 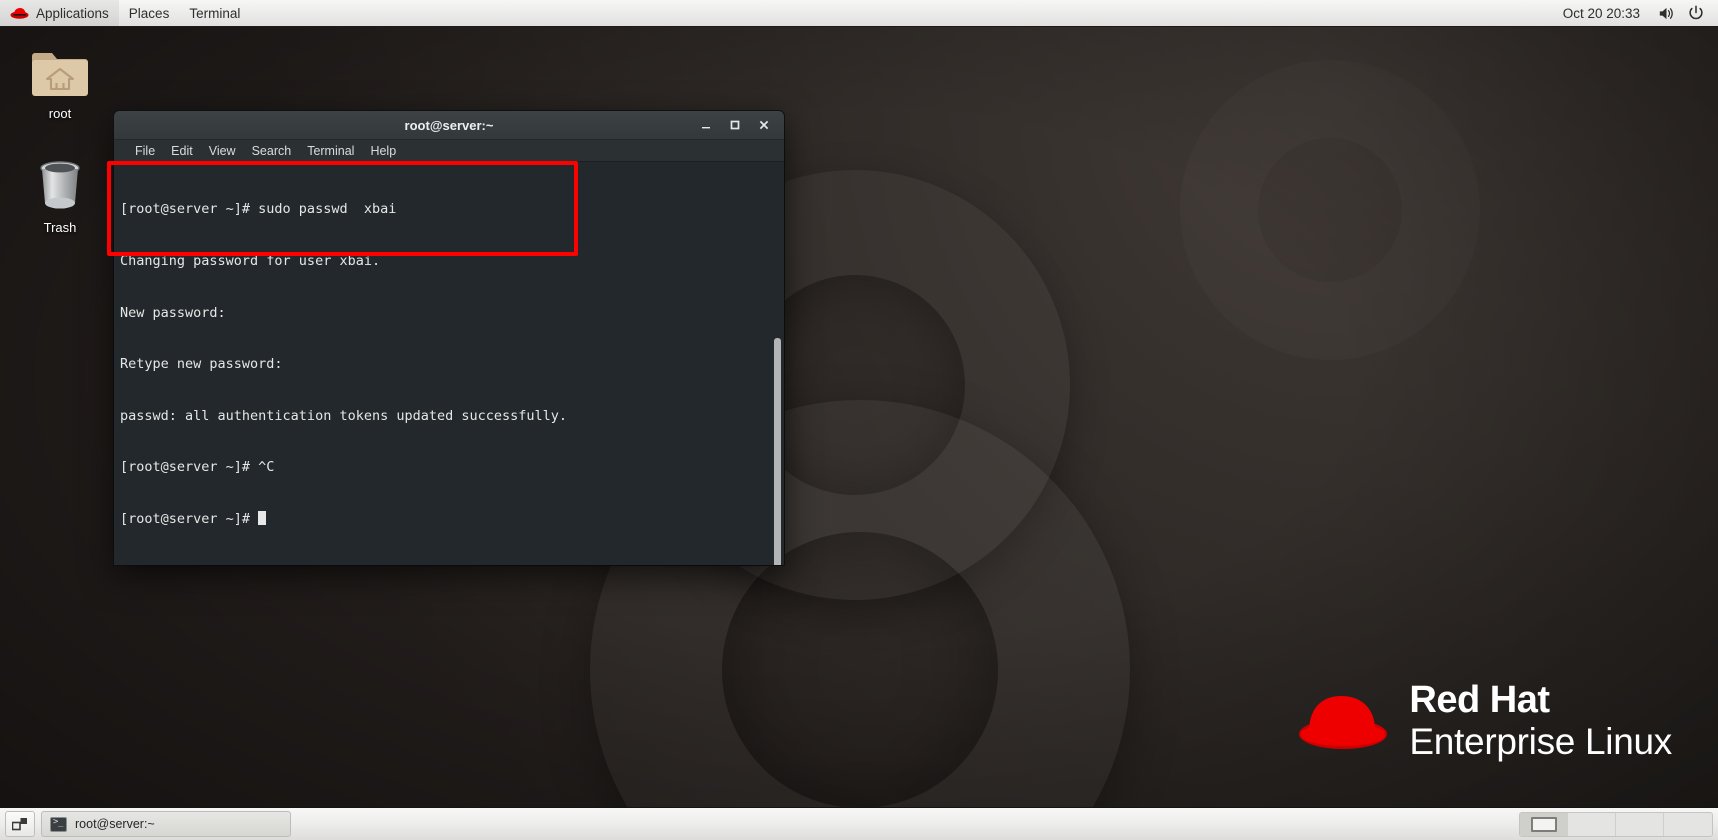 I want to click on brand-line-2: Enterprise Linux, so click(x=1540, y=741).